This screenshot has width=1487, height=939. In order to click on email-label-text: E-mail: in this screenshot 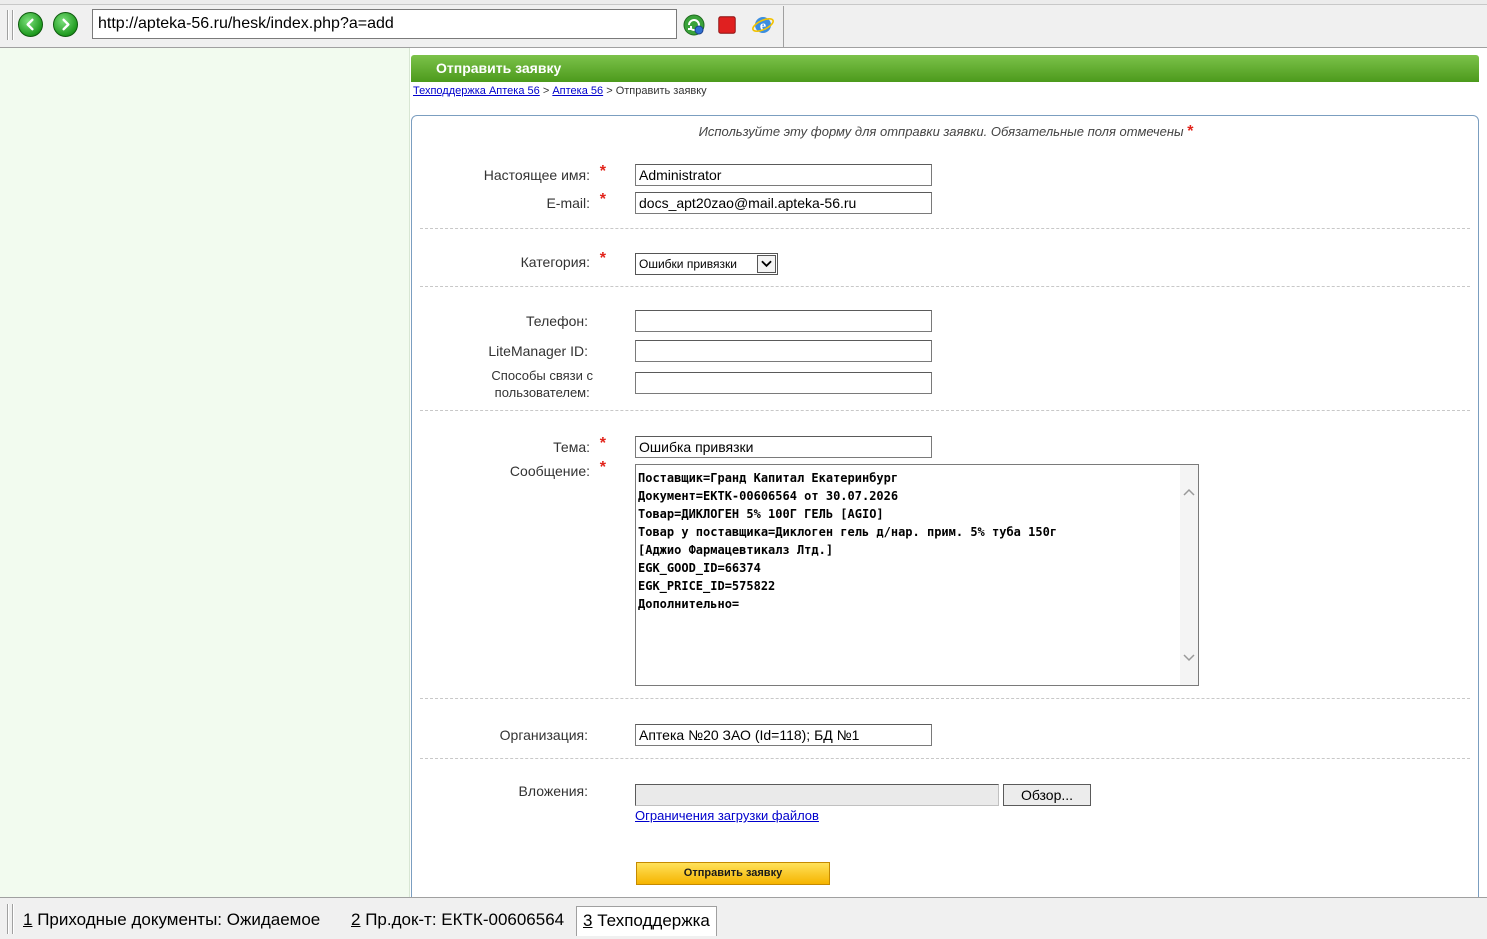, I will do `click(568, 203)`.